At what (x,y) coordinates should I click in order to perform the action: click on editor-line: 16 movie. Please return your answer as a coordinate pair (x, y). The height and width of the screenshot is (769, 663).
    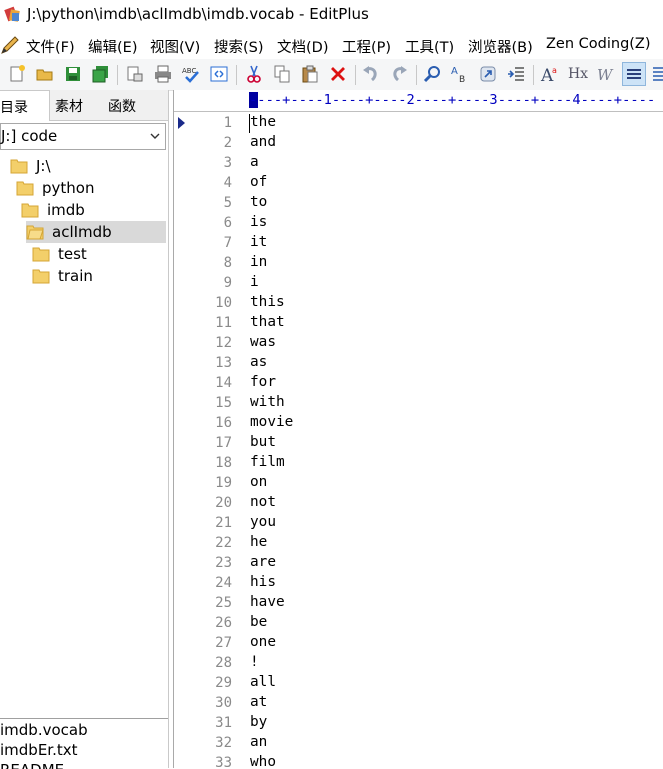
    Looking at the image, I should click on (418, 424).